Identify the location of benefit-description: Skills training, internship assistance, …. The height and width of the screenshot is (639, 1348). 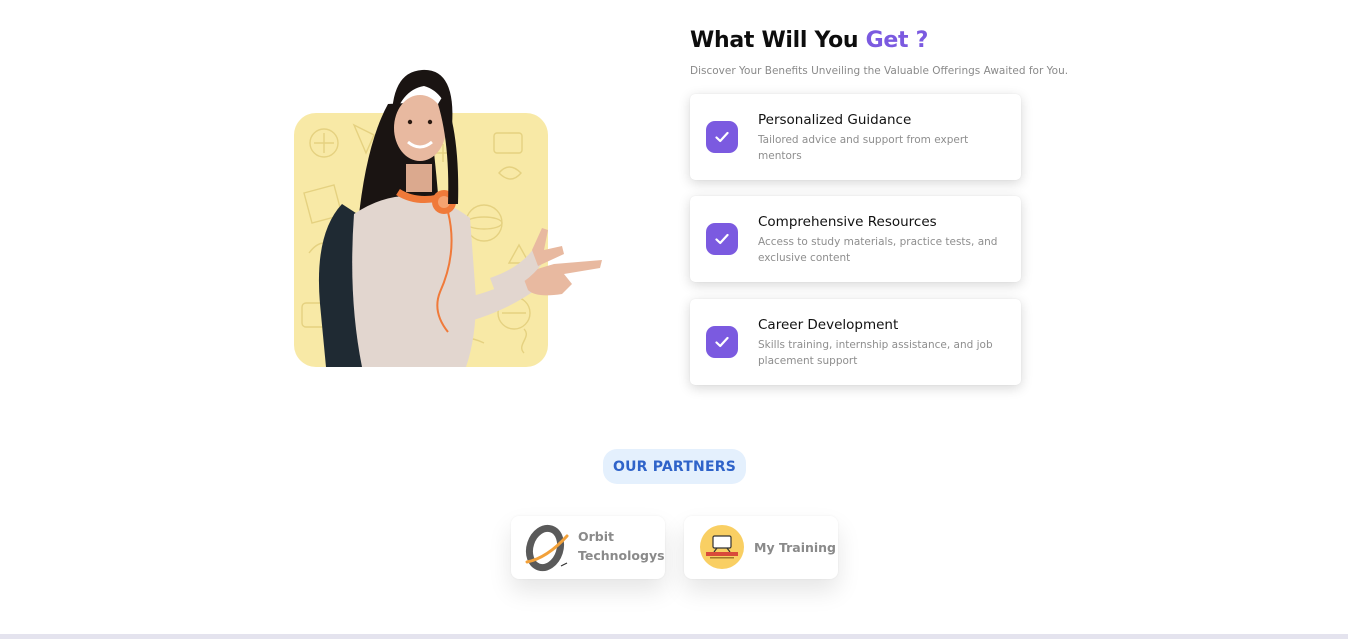
(875, 353).